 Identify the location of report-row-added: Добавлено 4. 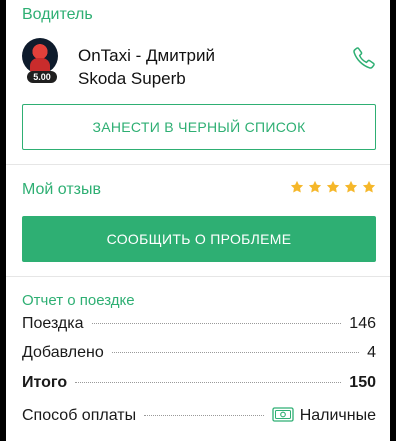
(199, 355).